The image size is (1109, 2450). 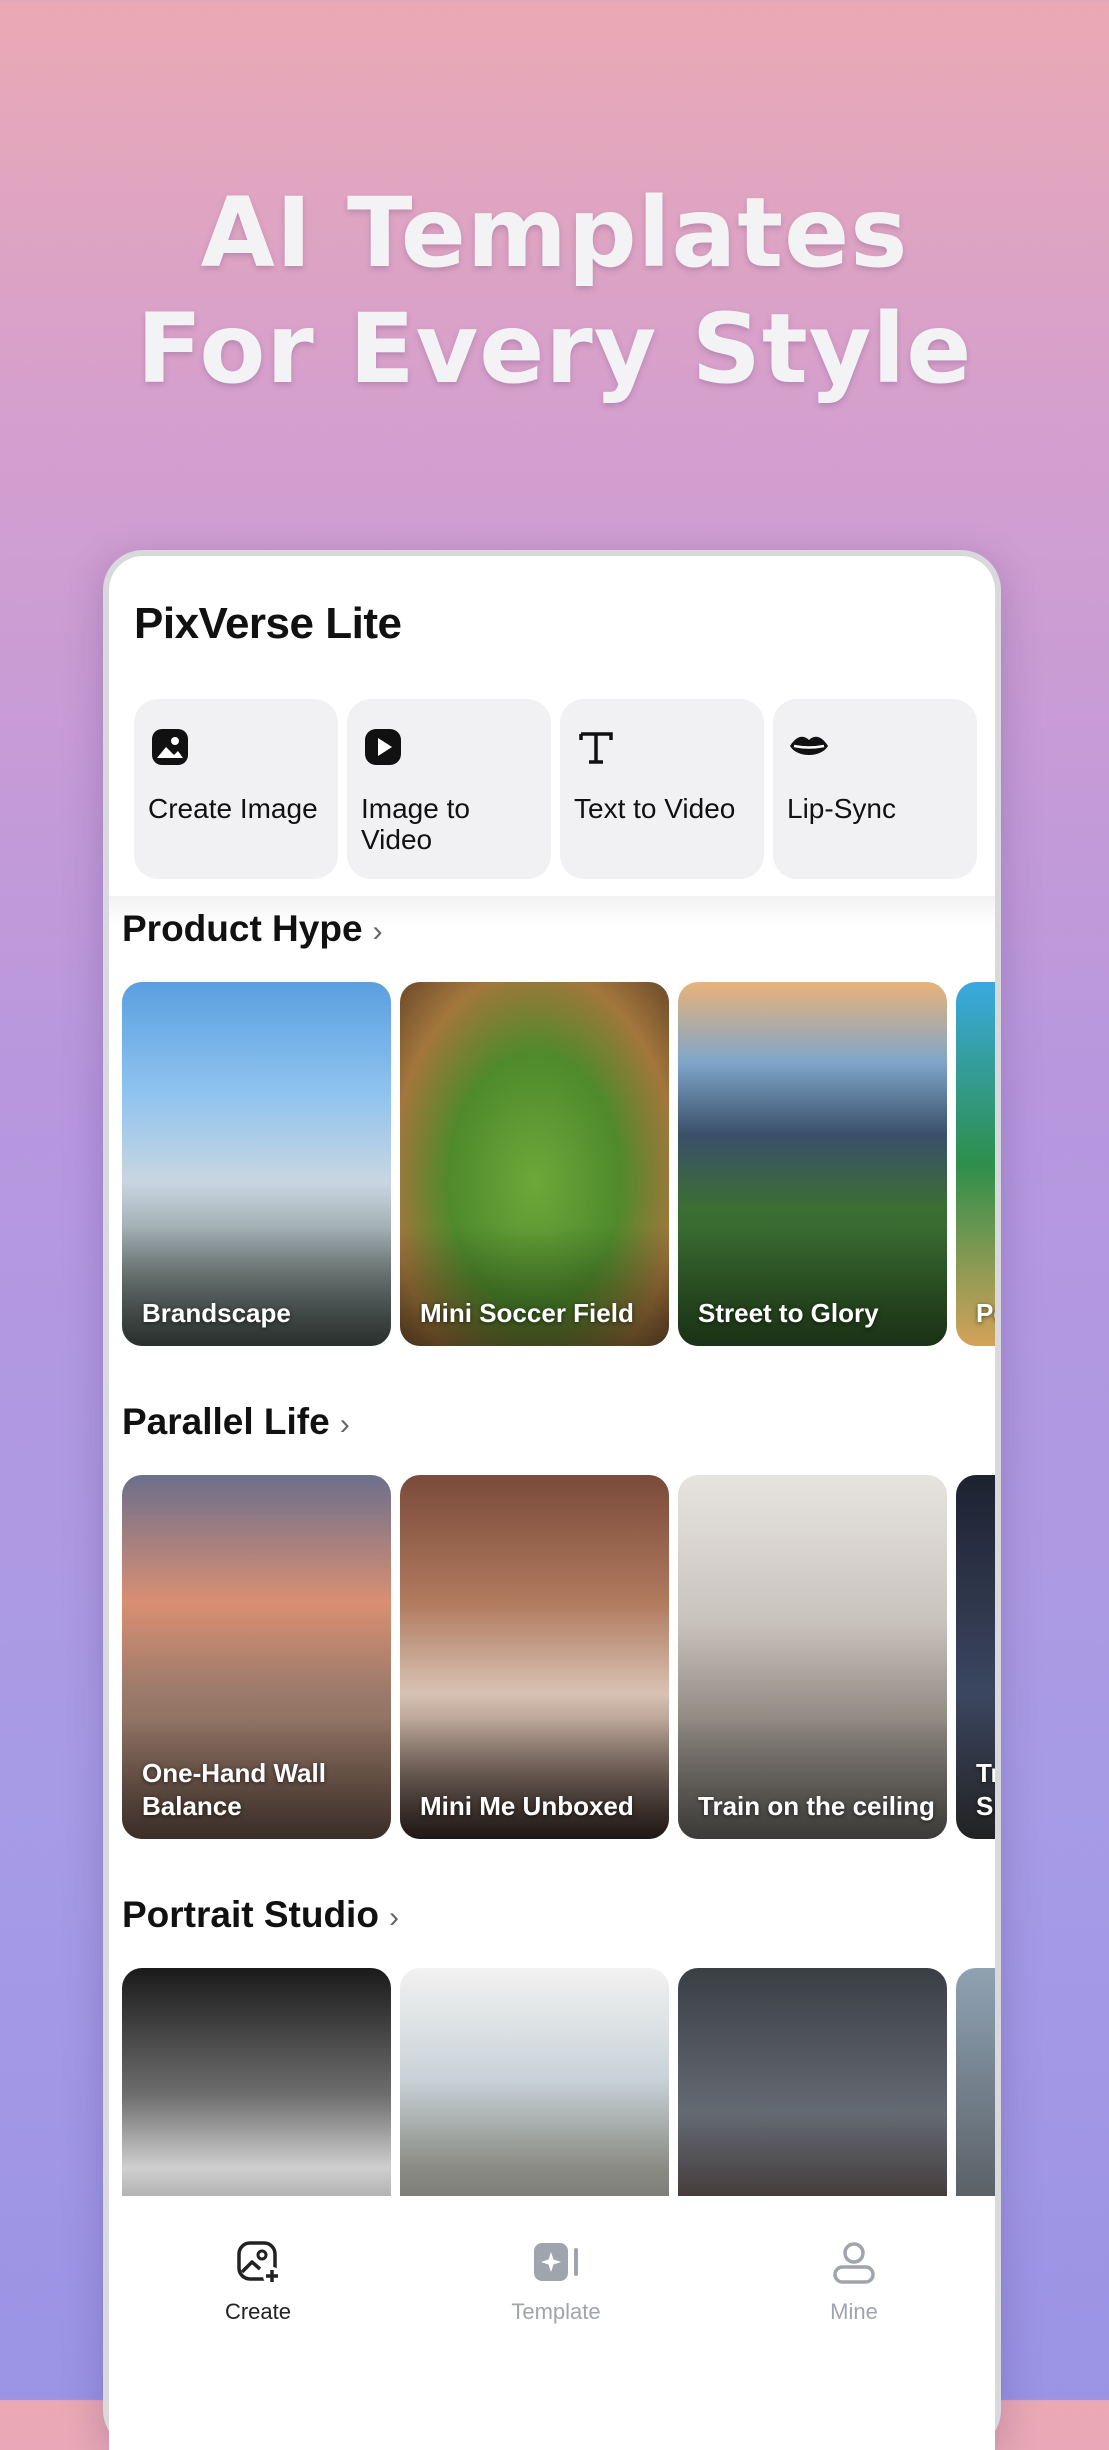 I want to click on section-title-product-hype: Product Hype ›, so click(x=252, y=929).